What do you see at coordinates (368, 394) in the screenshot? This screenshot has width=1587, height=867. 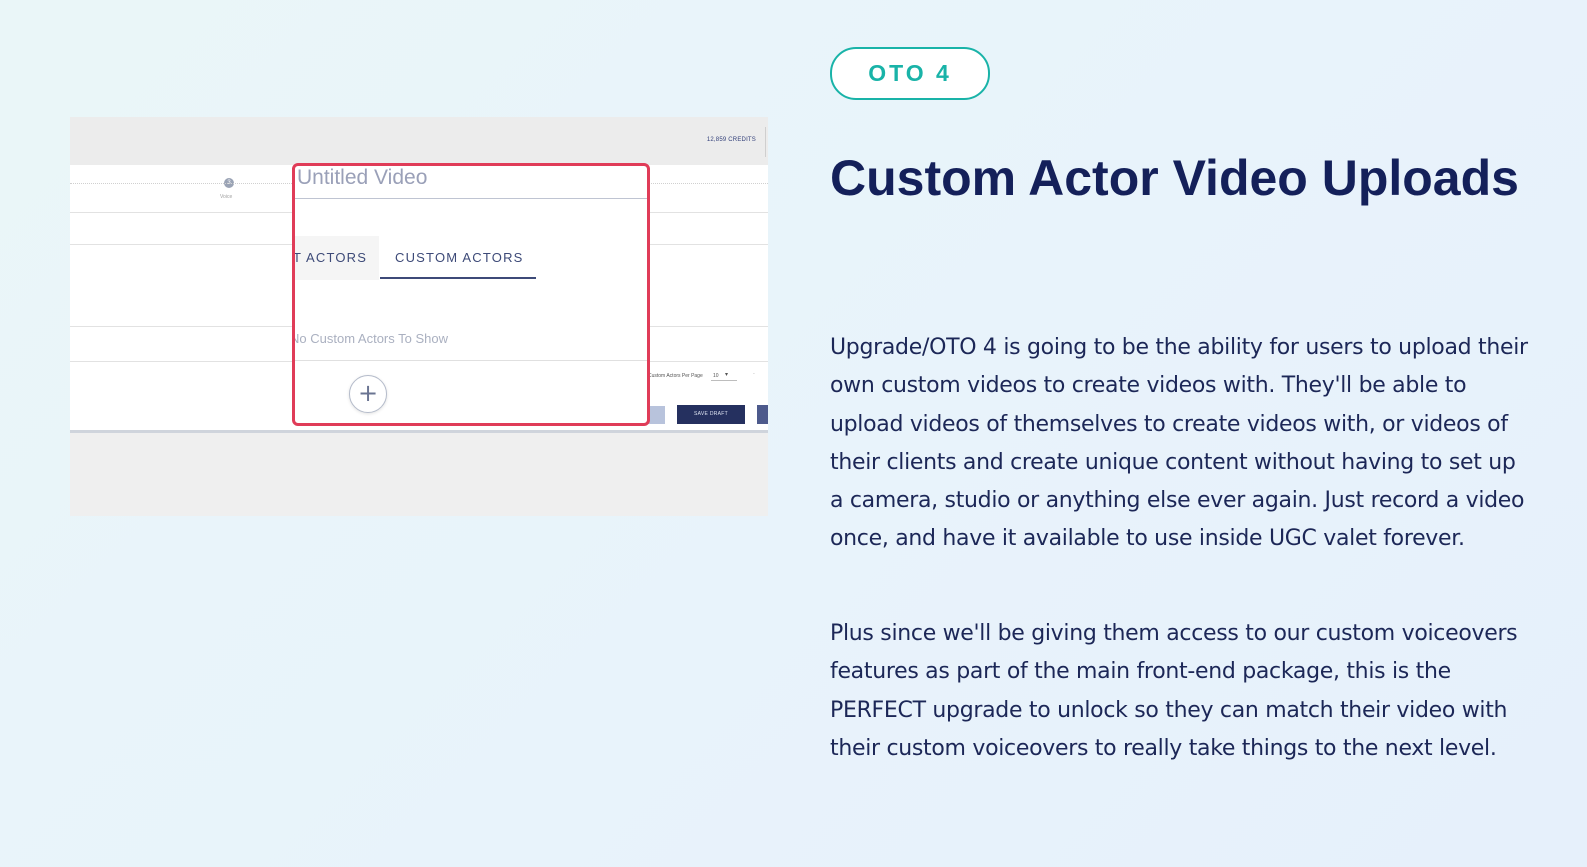 I see `add-actor-button: +` at bounding box center [368, 394].